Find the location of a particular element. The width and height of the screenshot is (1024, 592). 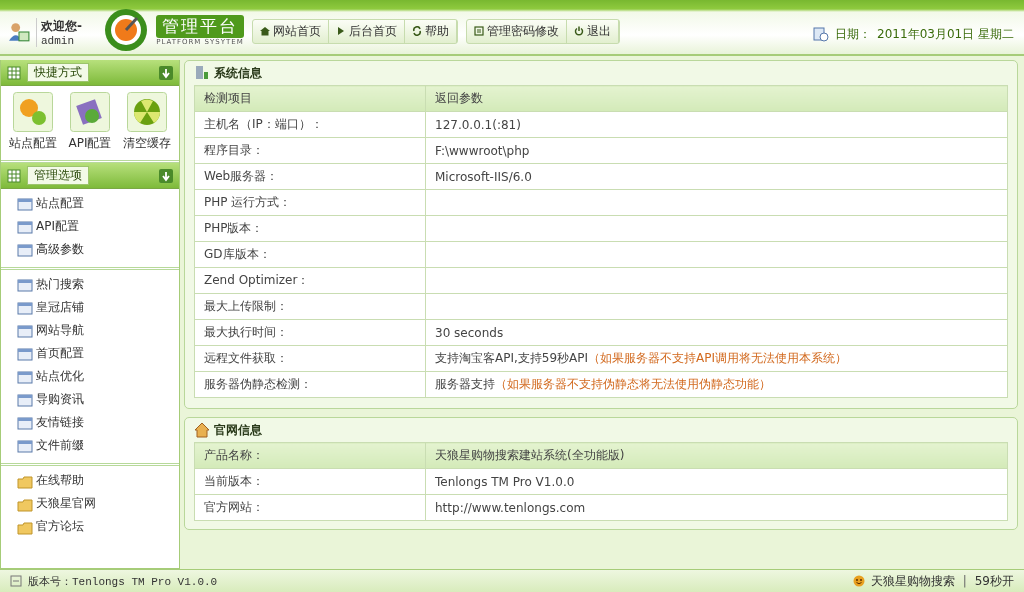

panel-title: 快捷方式 is located at coordinates (58, 72).